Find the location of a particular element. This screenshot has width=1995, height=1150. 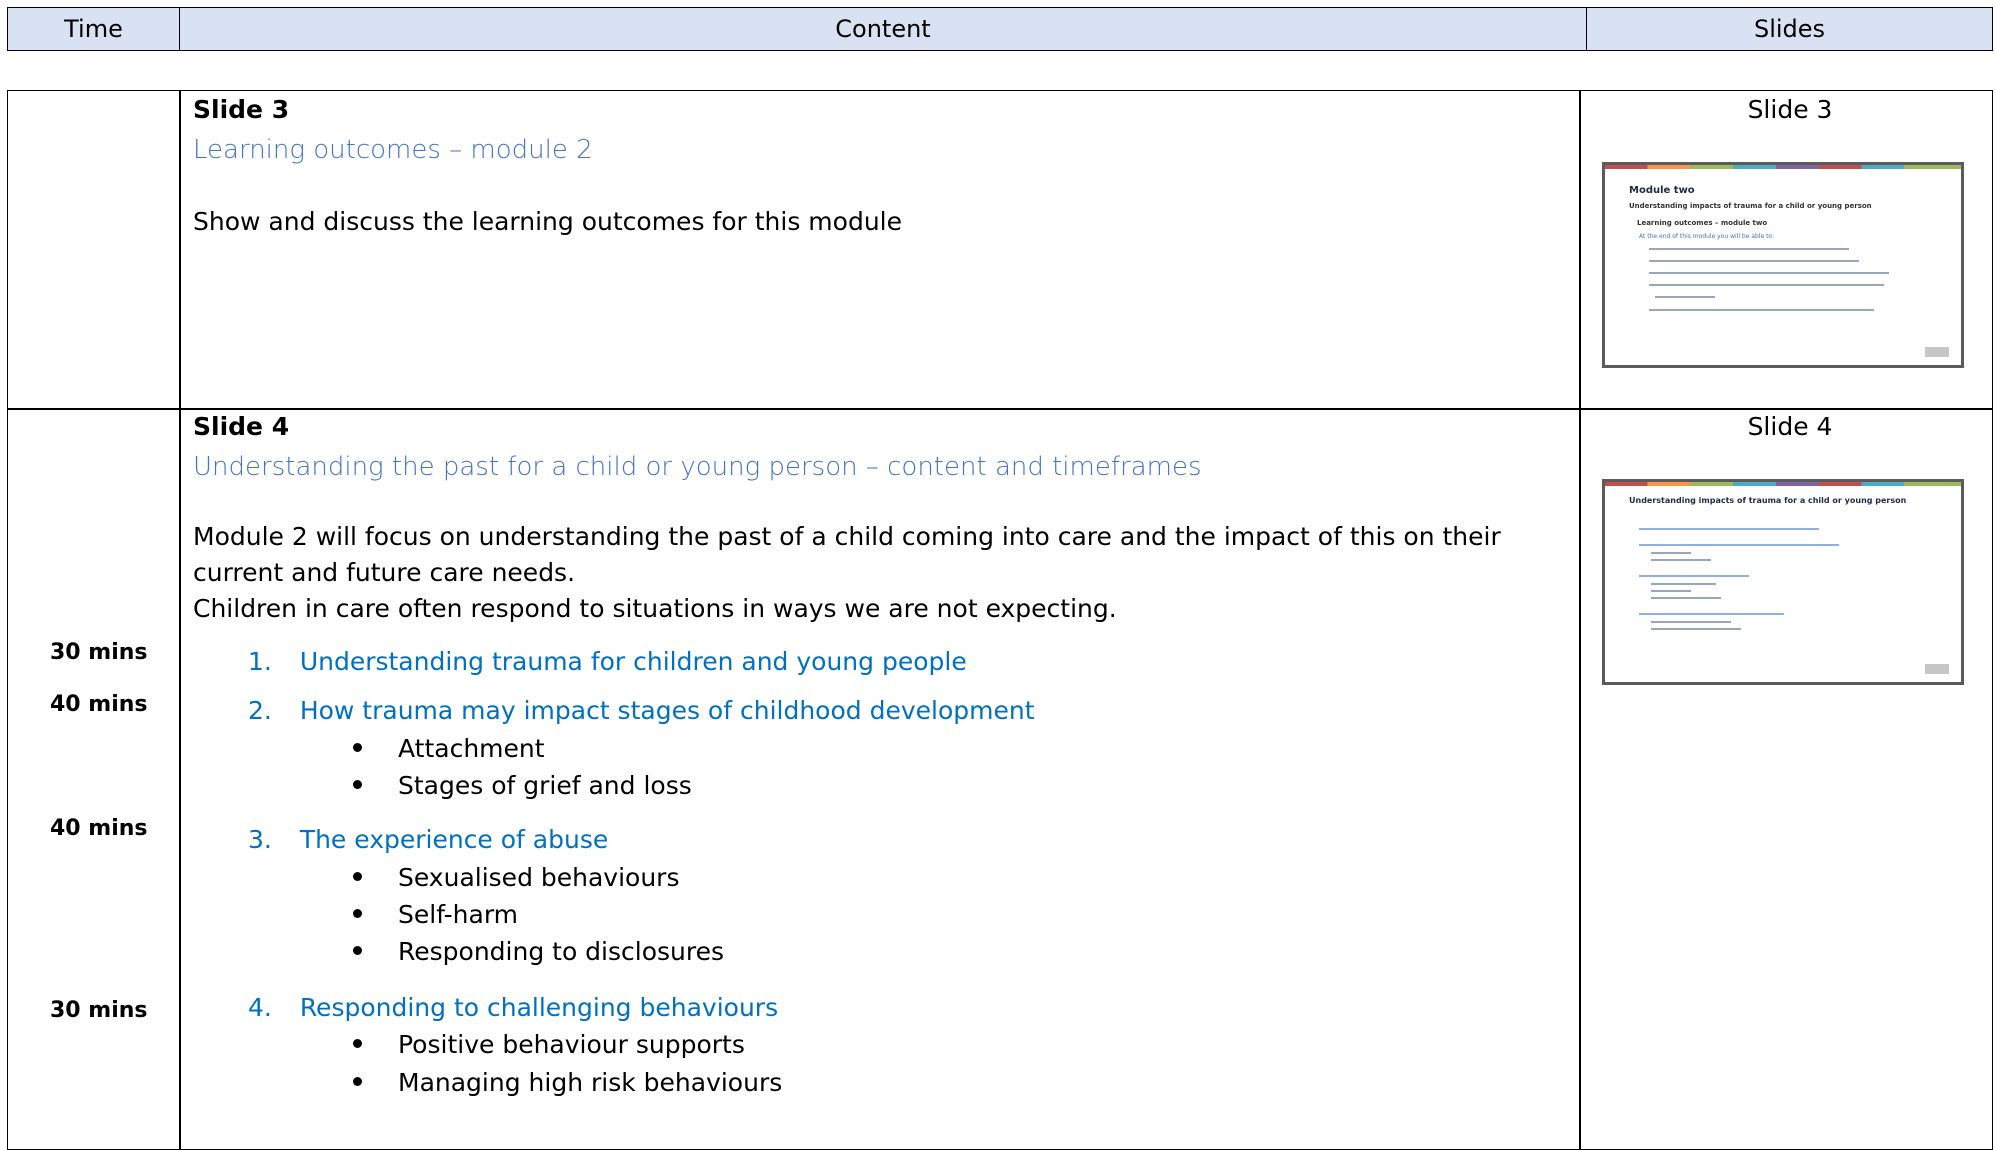

item-4-label: Responding to challenging behaviours is located at coordinates (539, 1007).